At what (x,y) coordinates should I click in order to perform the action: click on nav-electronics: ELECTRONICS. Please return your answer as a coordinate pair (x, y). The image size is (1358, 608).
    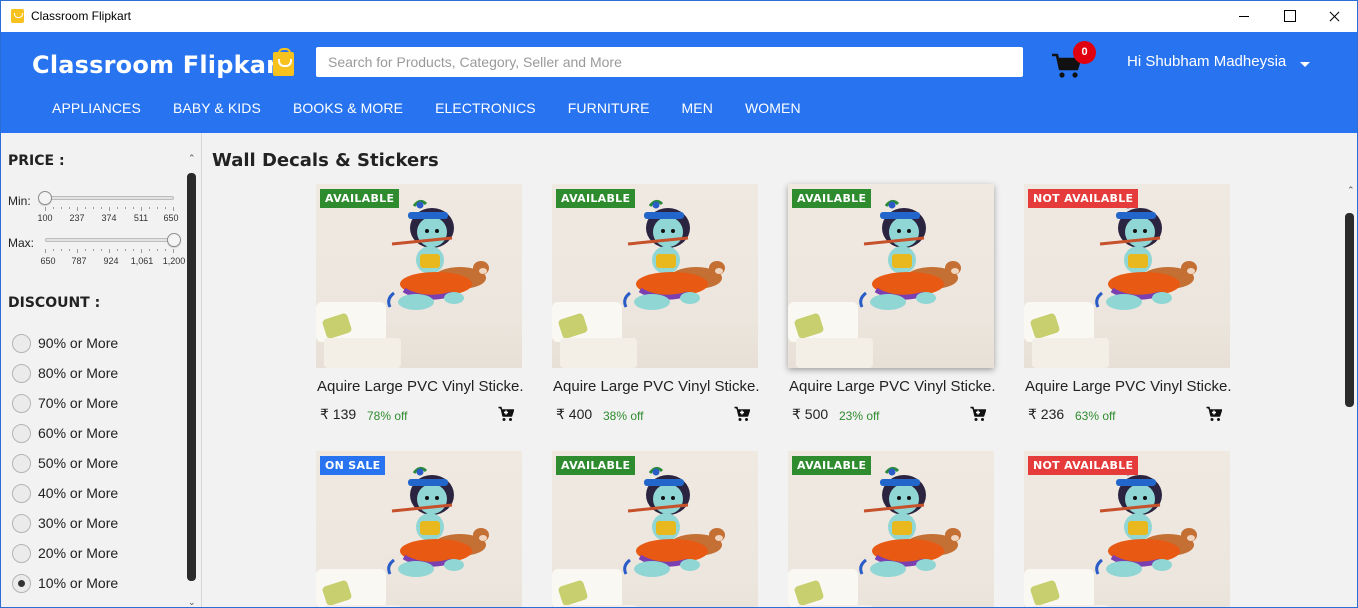
    Looking at the image, I should click on (485, 108).